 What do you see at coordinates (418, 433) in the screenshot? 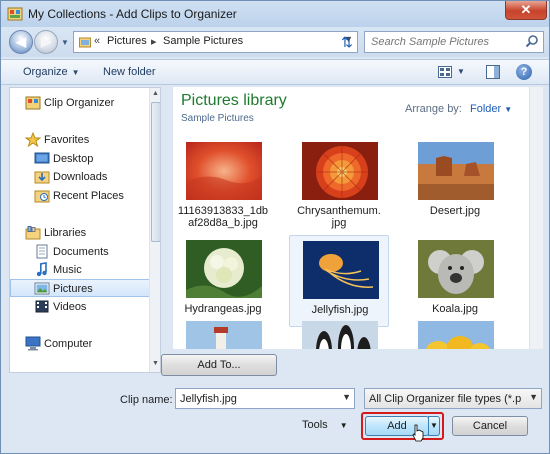
I see `hand-cursor-icon` at bounding box center [418, 433].